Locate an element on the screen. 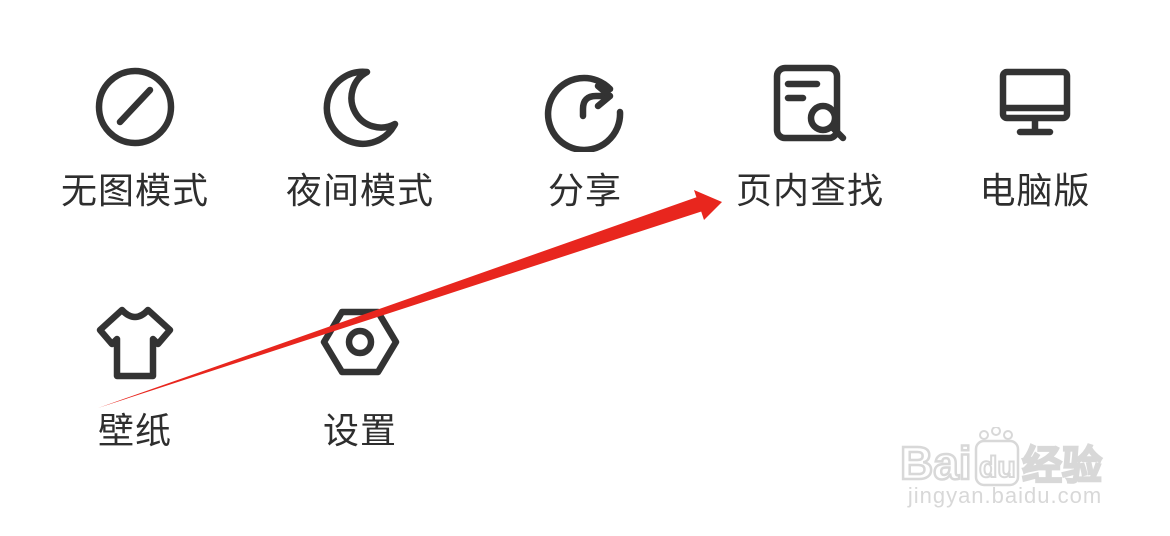  menu-item-share: 分享 is located at coordinates (585, 142).